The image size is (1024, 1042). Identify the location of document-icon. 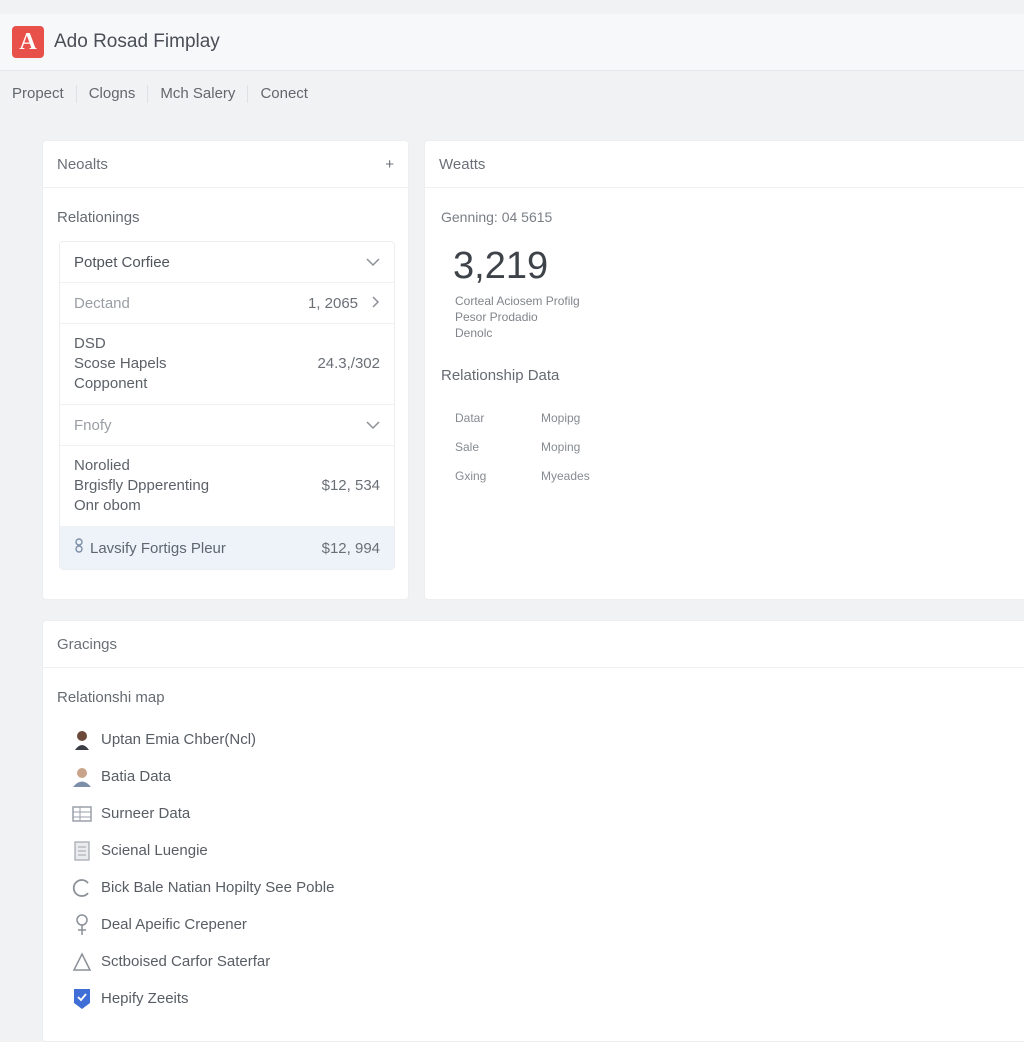
(82, 851).